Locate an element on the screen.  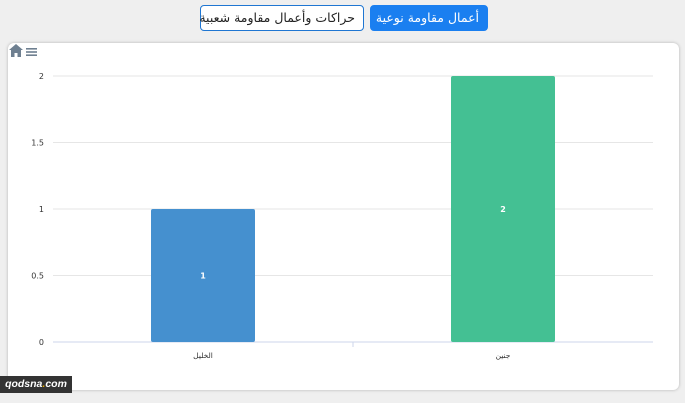
data-label: 2 is located at coordinates (503, 209).